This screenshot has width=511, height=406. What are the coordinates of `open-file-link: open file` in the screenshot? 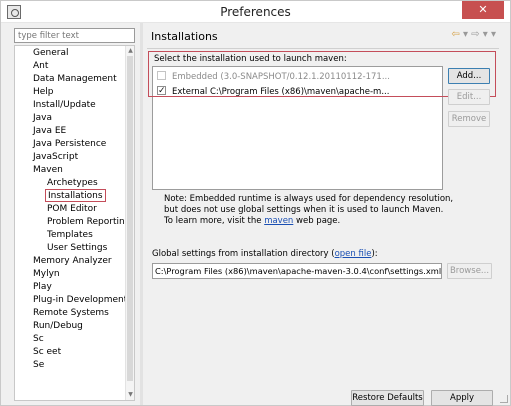 It's located at (353, 254).